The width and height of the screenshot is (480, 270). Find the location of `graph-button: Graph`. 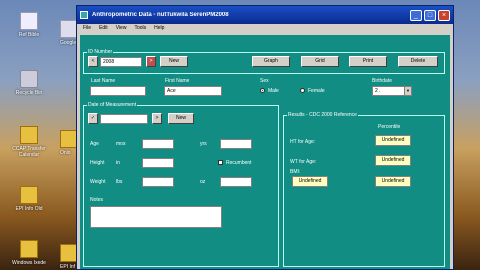

graph-button: Graph is located at coordinates (271, 61).